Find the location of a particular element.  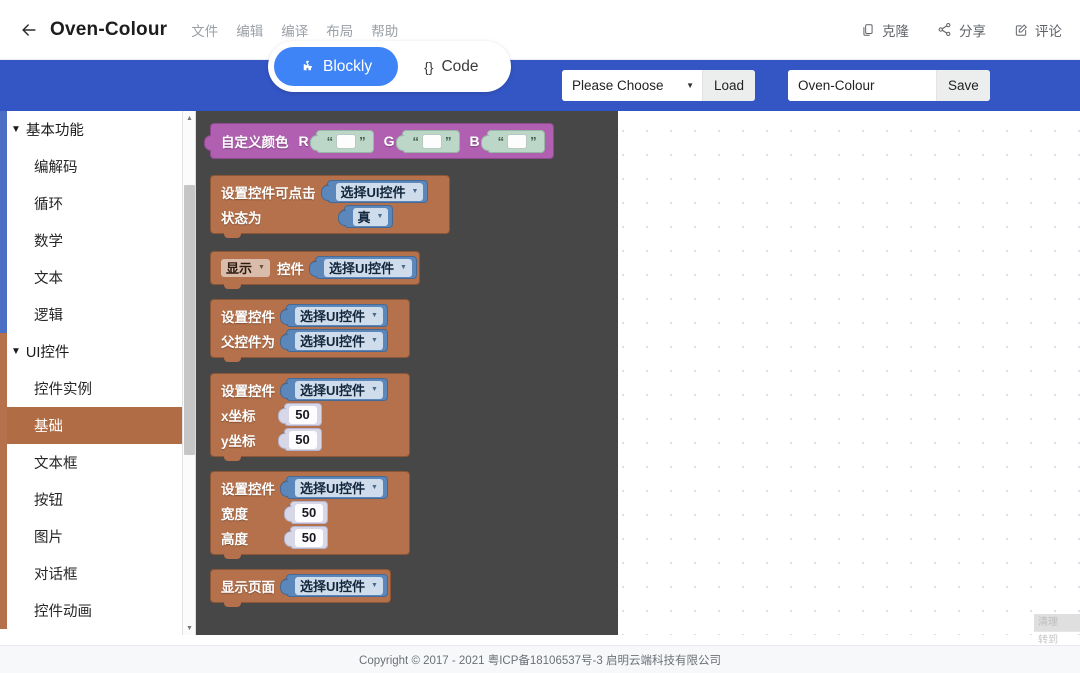

g-text-field is located at coordinates (432, 141).